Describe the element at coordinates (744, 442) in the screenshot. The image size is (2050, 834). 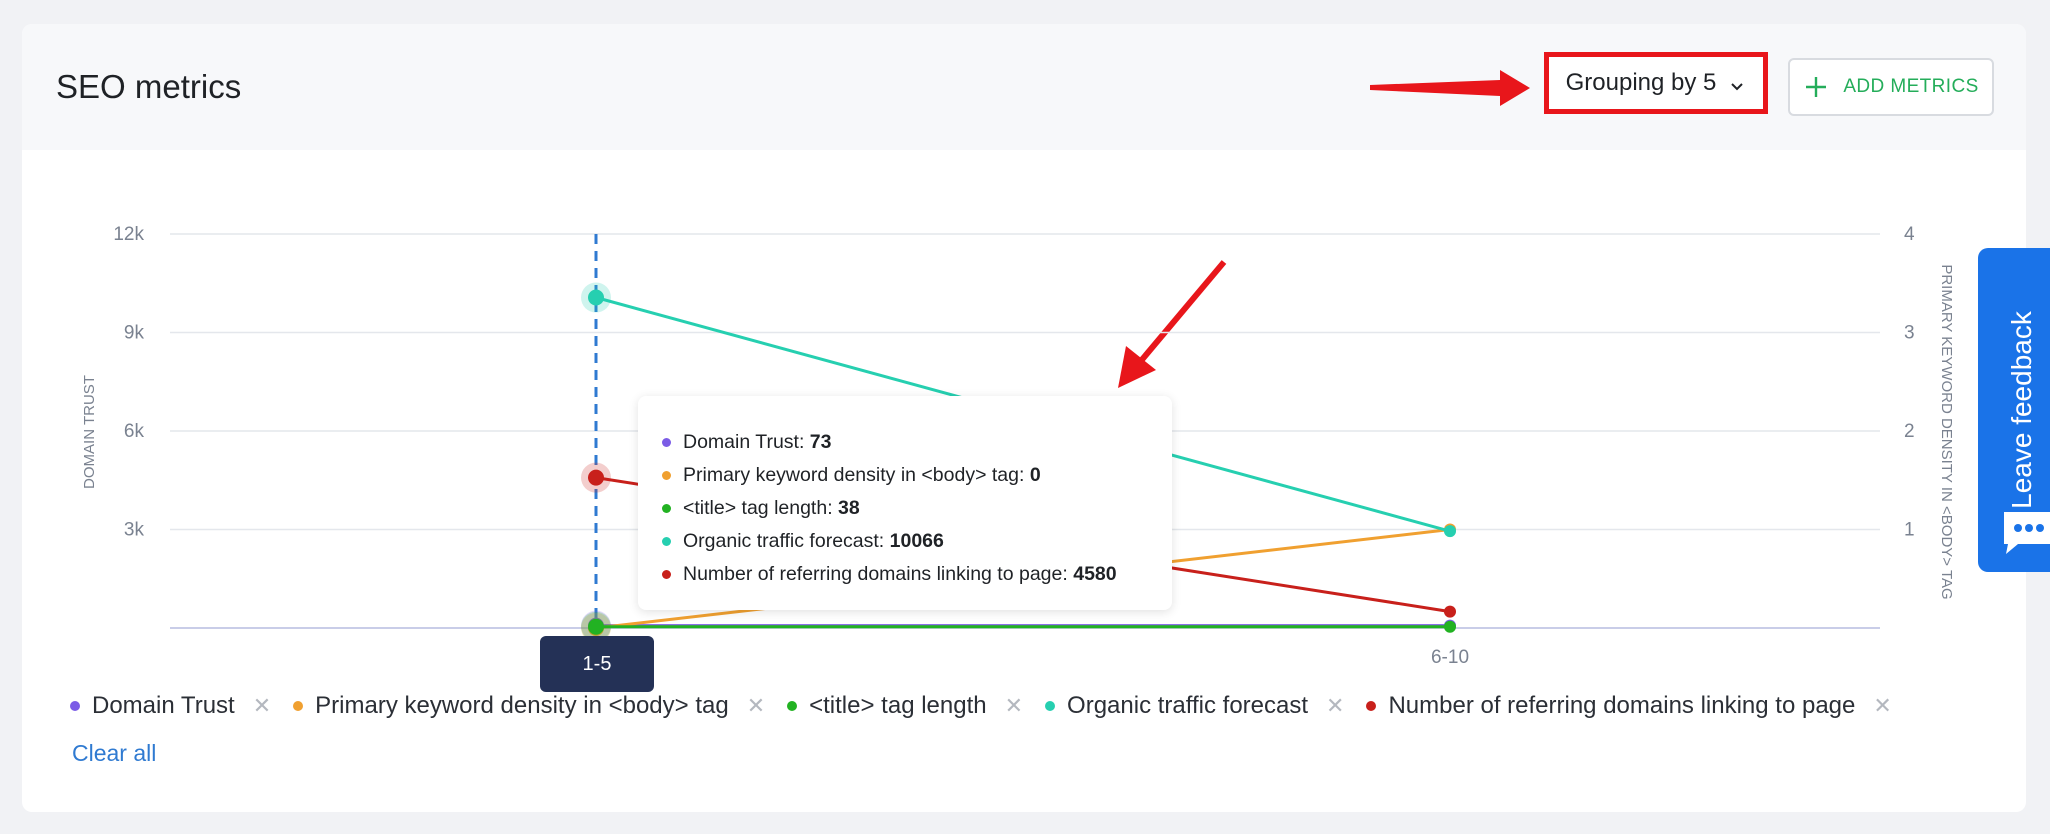
I see `tooltip-label: Domain Trust:` at that location.